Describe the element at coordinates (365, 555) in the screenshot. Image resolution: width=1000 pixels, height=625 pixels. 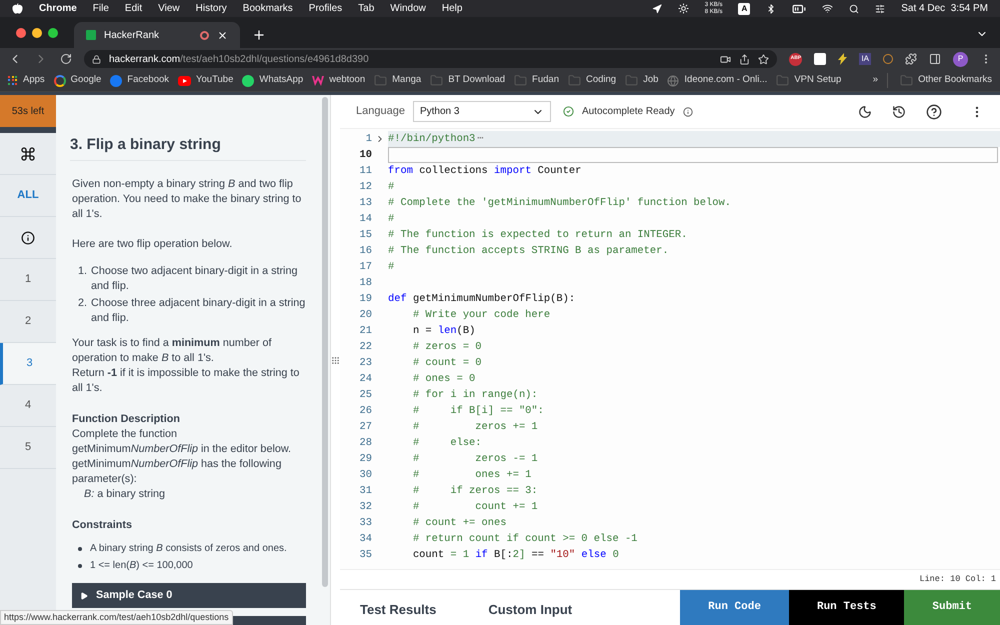
I see `line-number: 35` at that location.